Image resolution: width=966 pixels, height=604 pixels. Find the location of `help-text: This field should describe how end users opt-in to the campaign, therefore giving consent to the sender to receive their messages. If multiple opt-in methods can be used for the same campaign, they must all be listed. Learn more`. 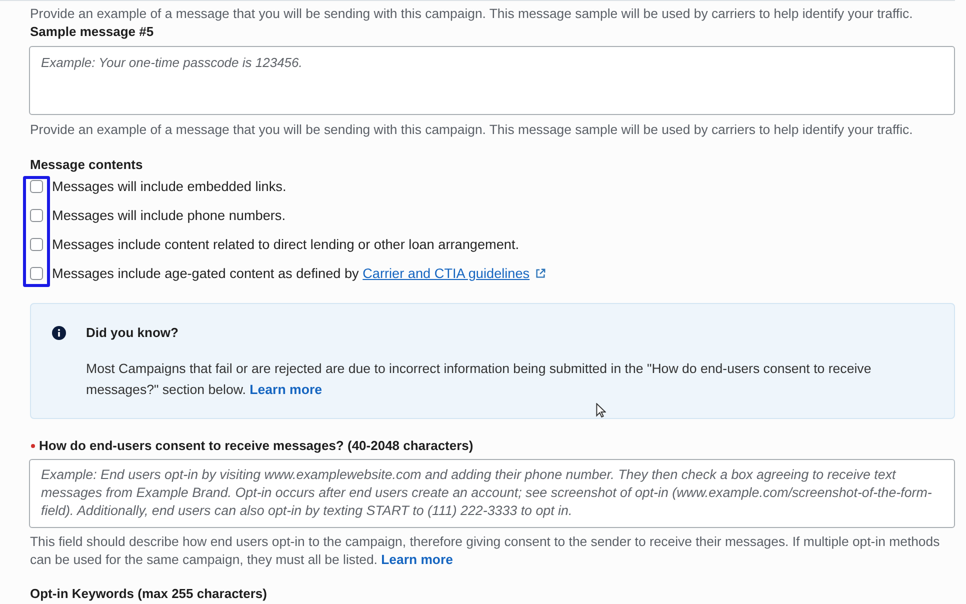

help-text: This field should describe how end users opt-in to the campaign, therefore giving consent to the sender to receive their messages. If multiple opt-in methods can be used for the same campaign, they must all be listed. Learn more is located at coordinates (485, 551).